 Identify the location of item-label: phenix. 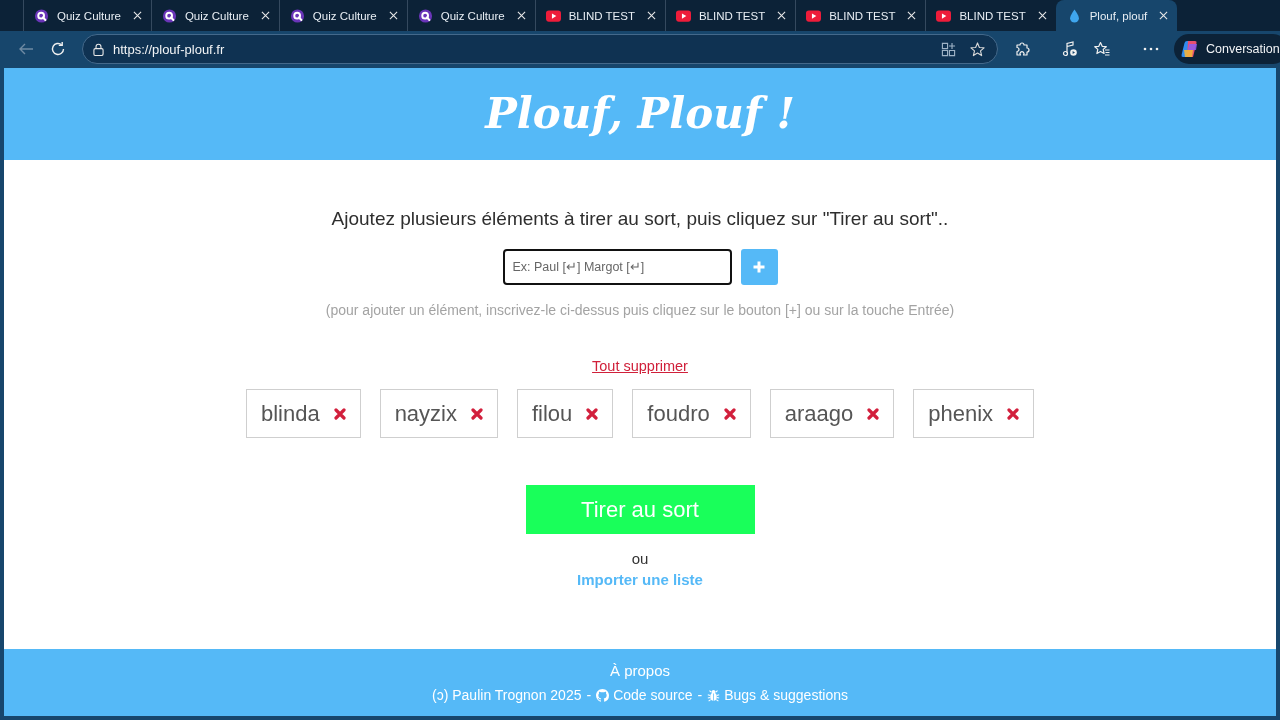
(961, 413).